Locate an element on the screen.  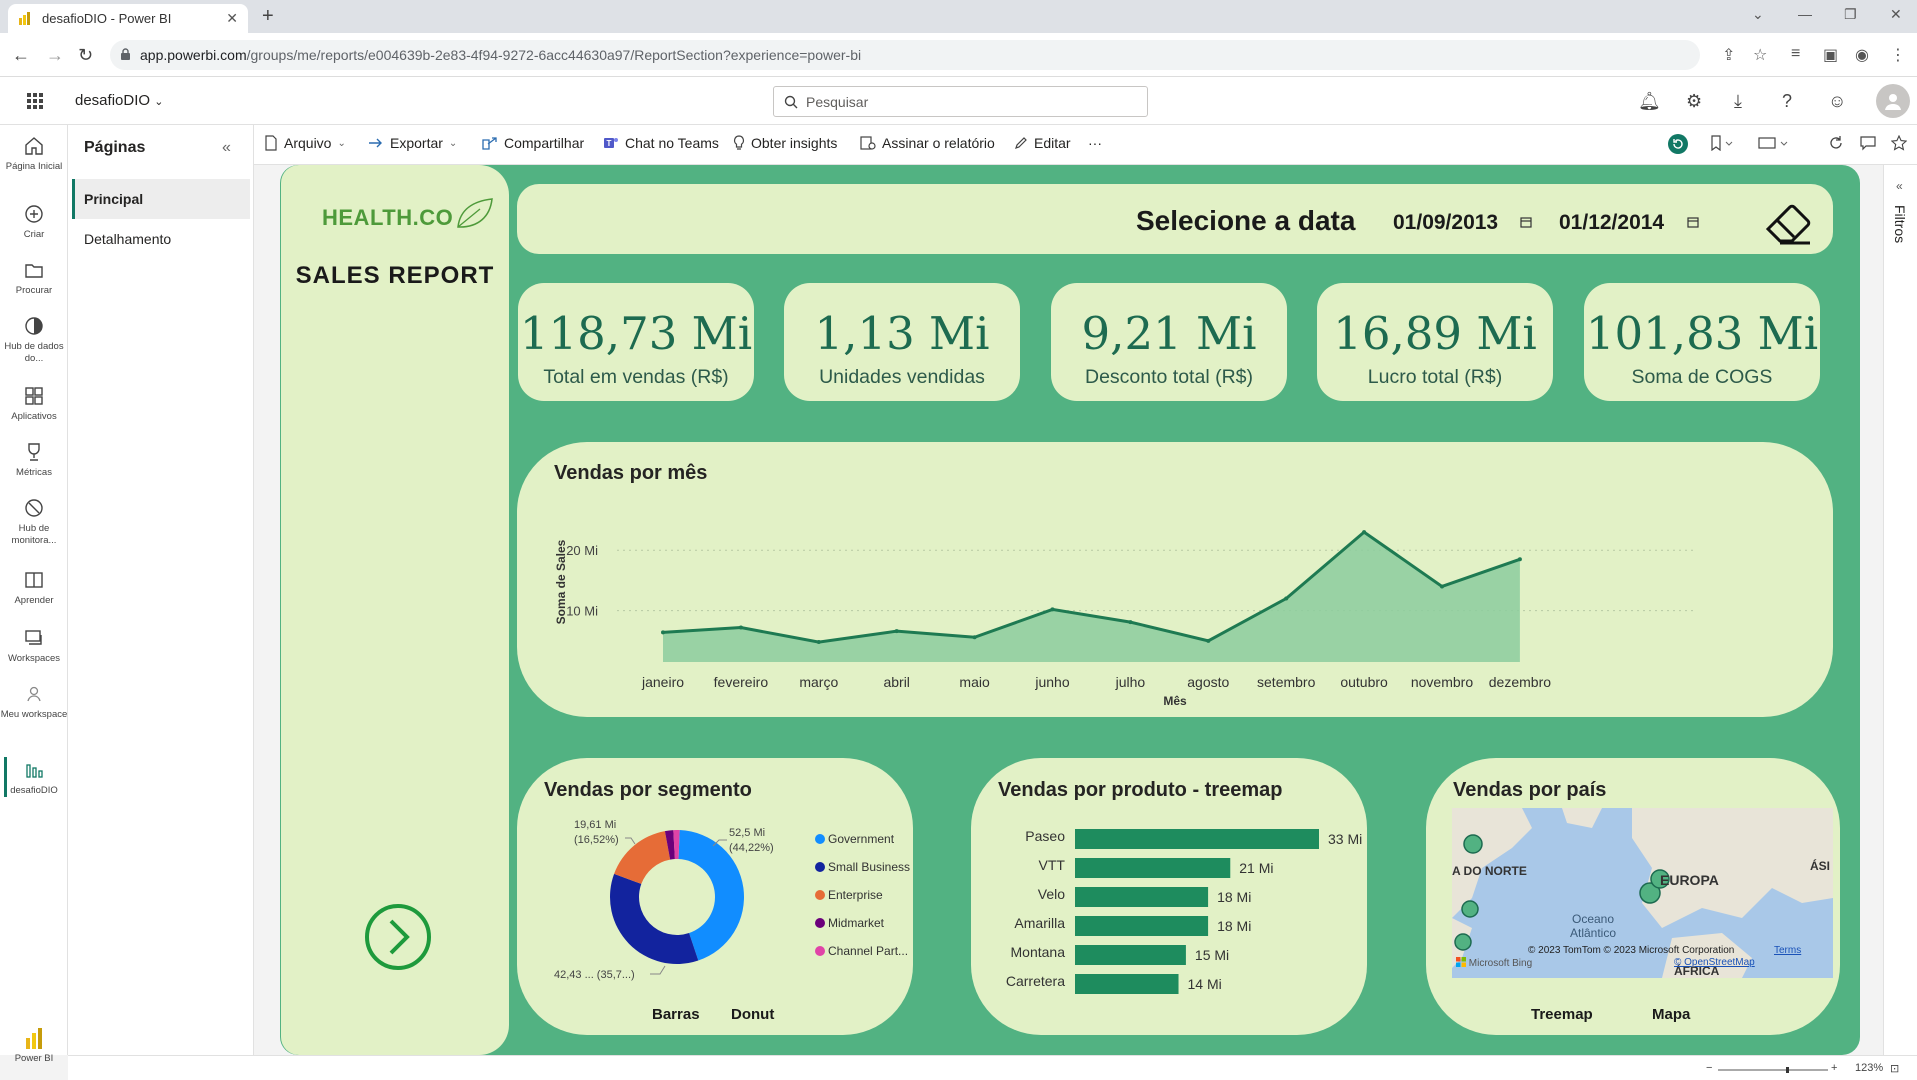
powerbi-logo-label: Power BI is located at coordinates (34, 1058).